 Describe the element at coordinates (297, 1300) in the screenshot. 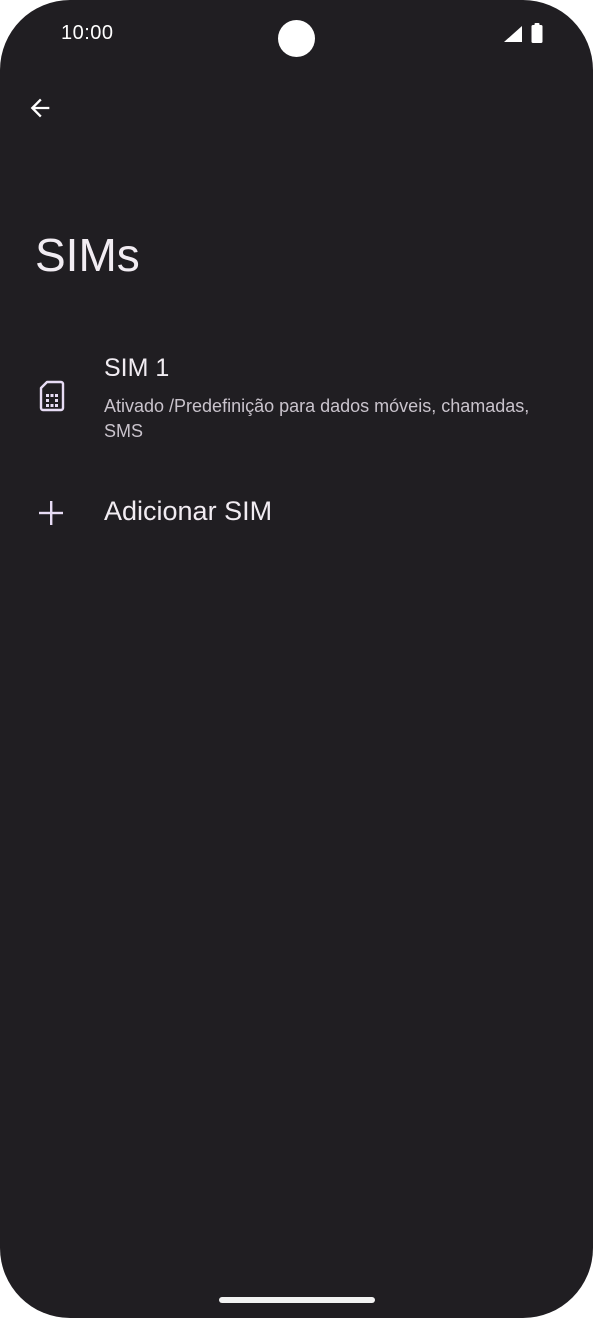

I see `home-indicator` at that location.